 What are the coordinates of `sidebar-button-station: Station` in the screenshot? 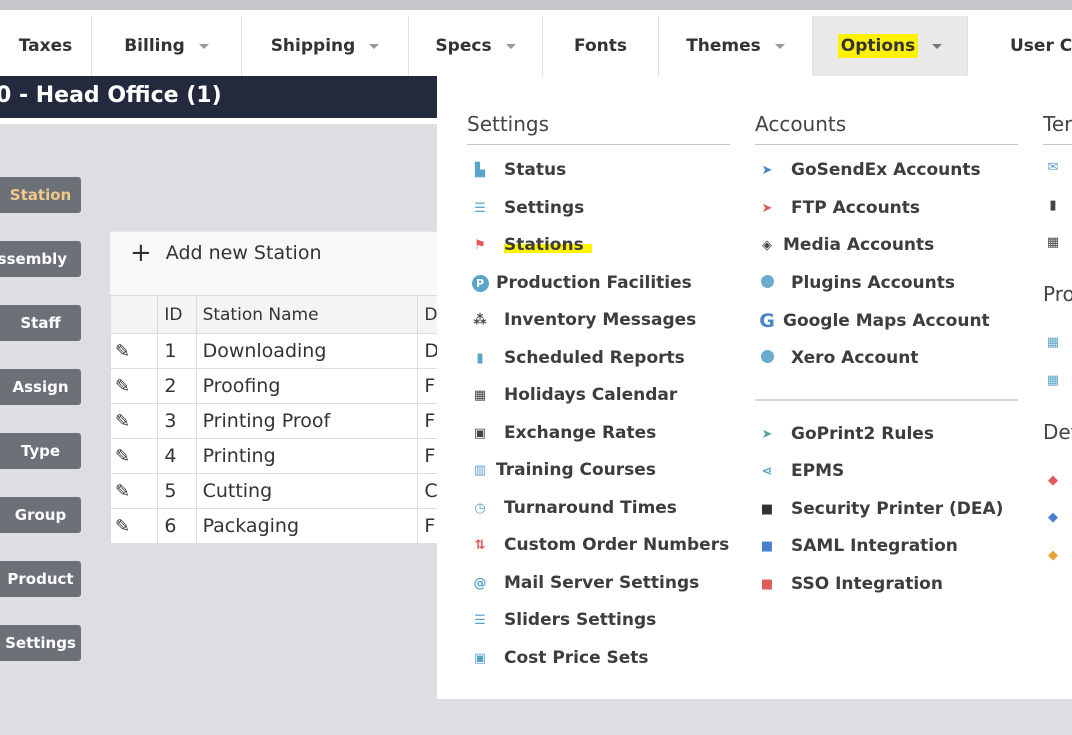 It's located at (40, 195).